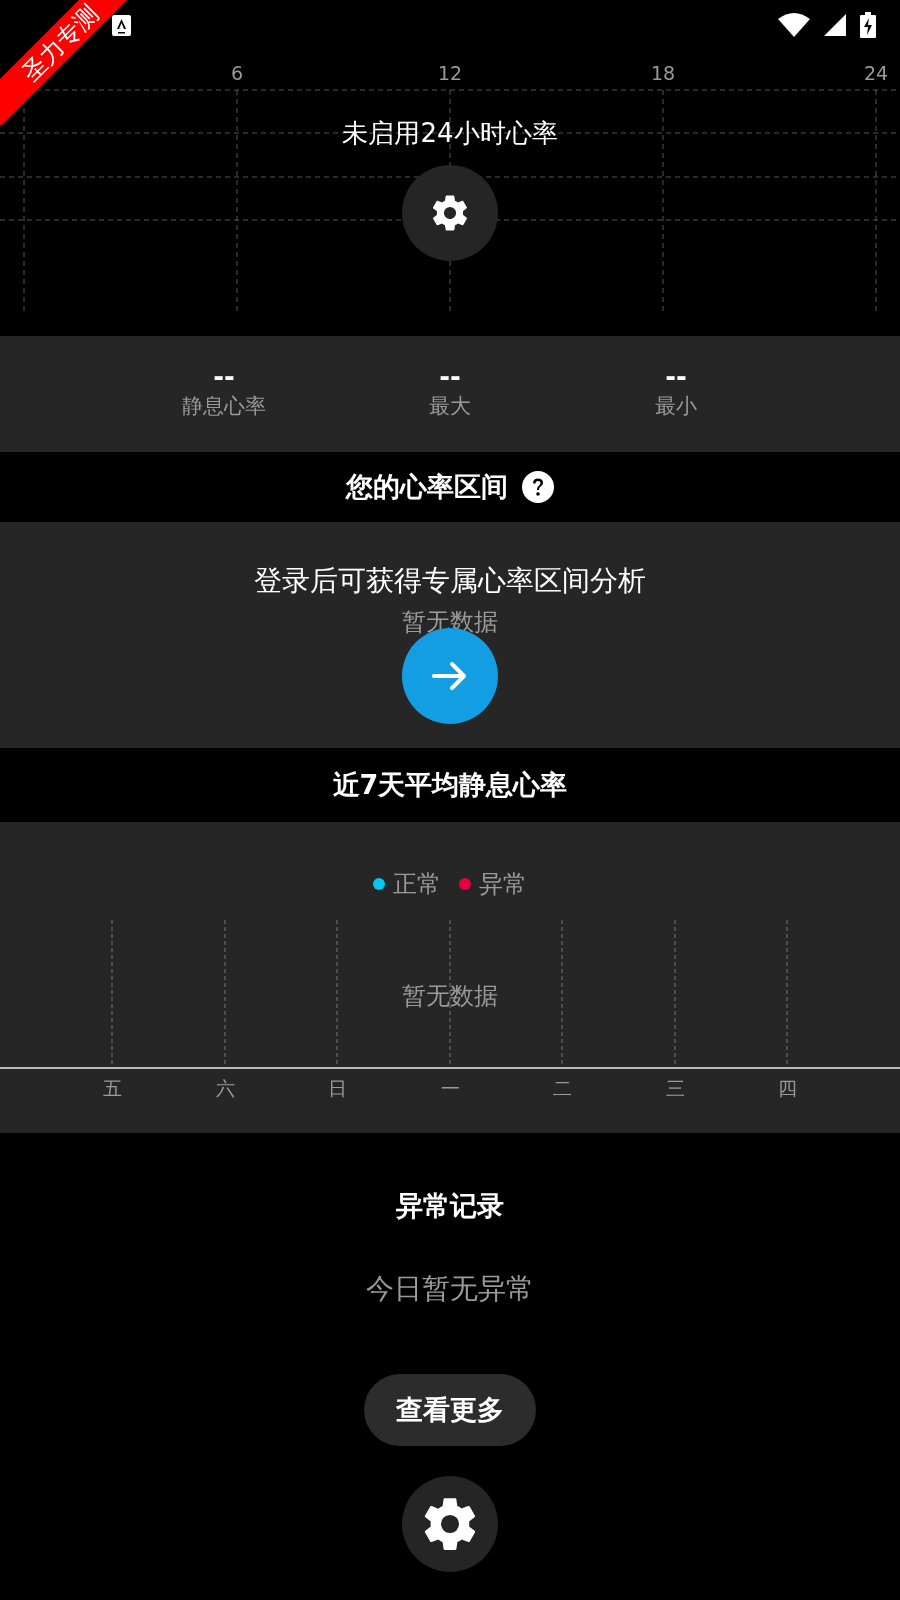 The width and height of the screenshot is (900, 1600). Describe the element at coordinates (676, 406) in the screenshot. I see `stat-label: 最小` at that location.